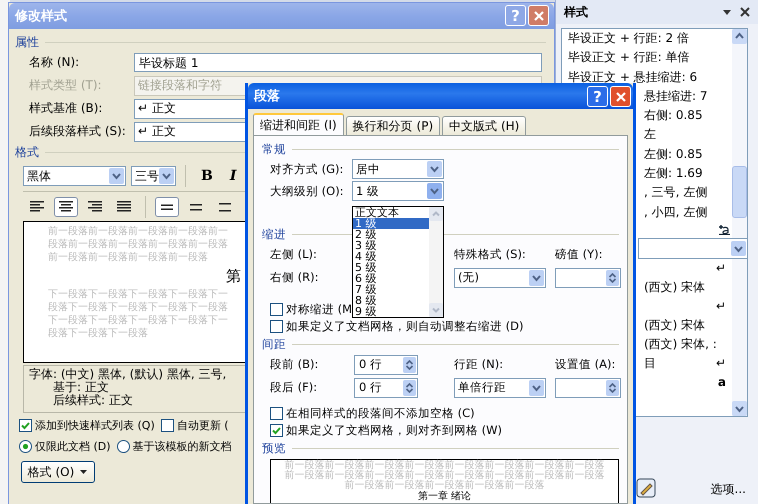  I want to click on field-label: 段前 (B):, so click(295, 364).